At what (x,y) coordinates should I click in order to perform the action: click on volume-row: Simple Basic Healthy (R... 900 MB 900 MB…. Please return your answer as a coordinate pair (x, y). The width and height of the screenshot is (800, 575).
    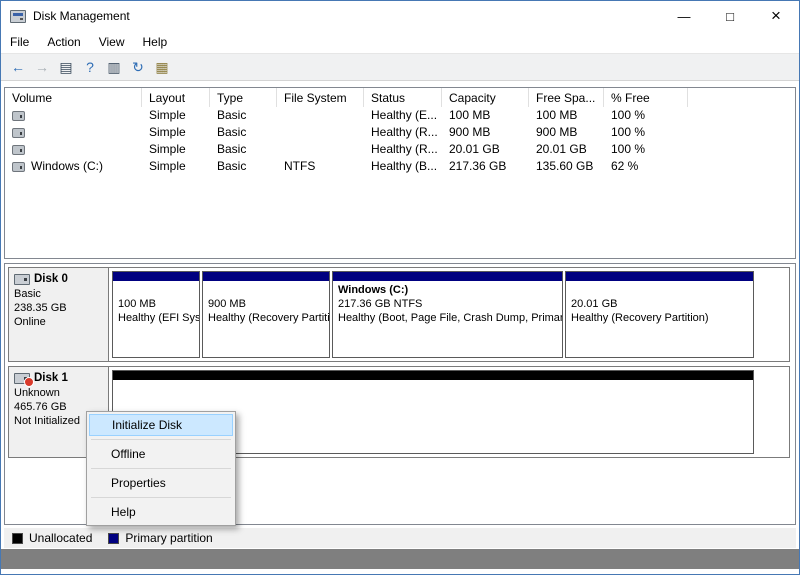
    Looking at the image, I should click on (400, 132).